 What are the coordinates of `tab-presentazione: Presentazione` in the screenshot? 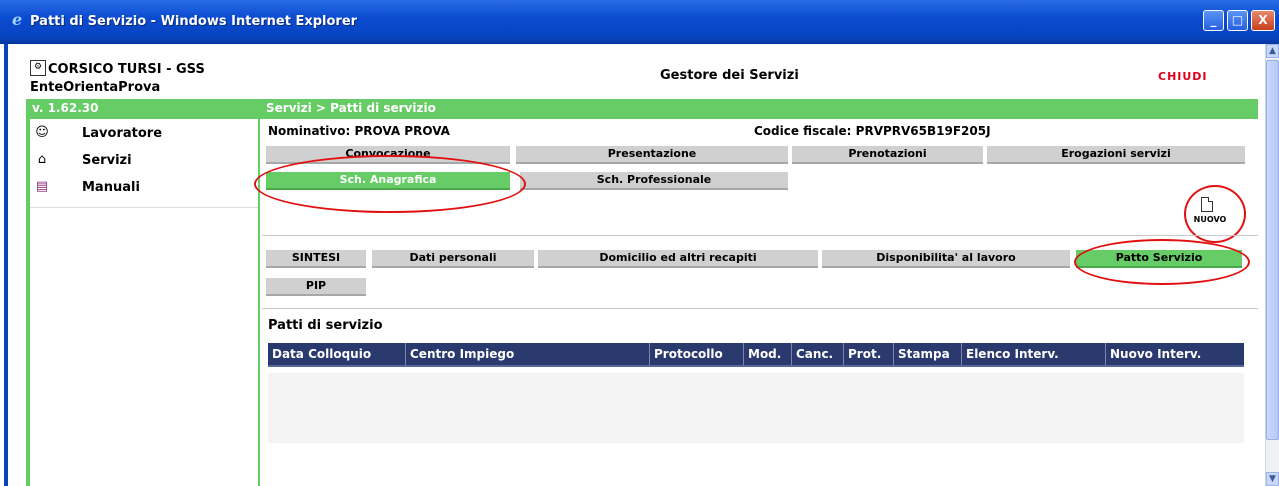 It's located at (652, 155).